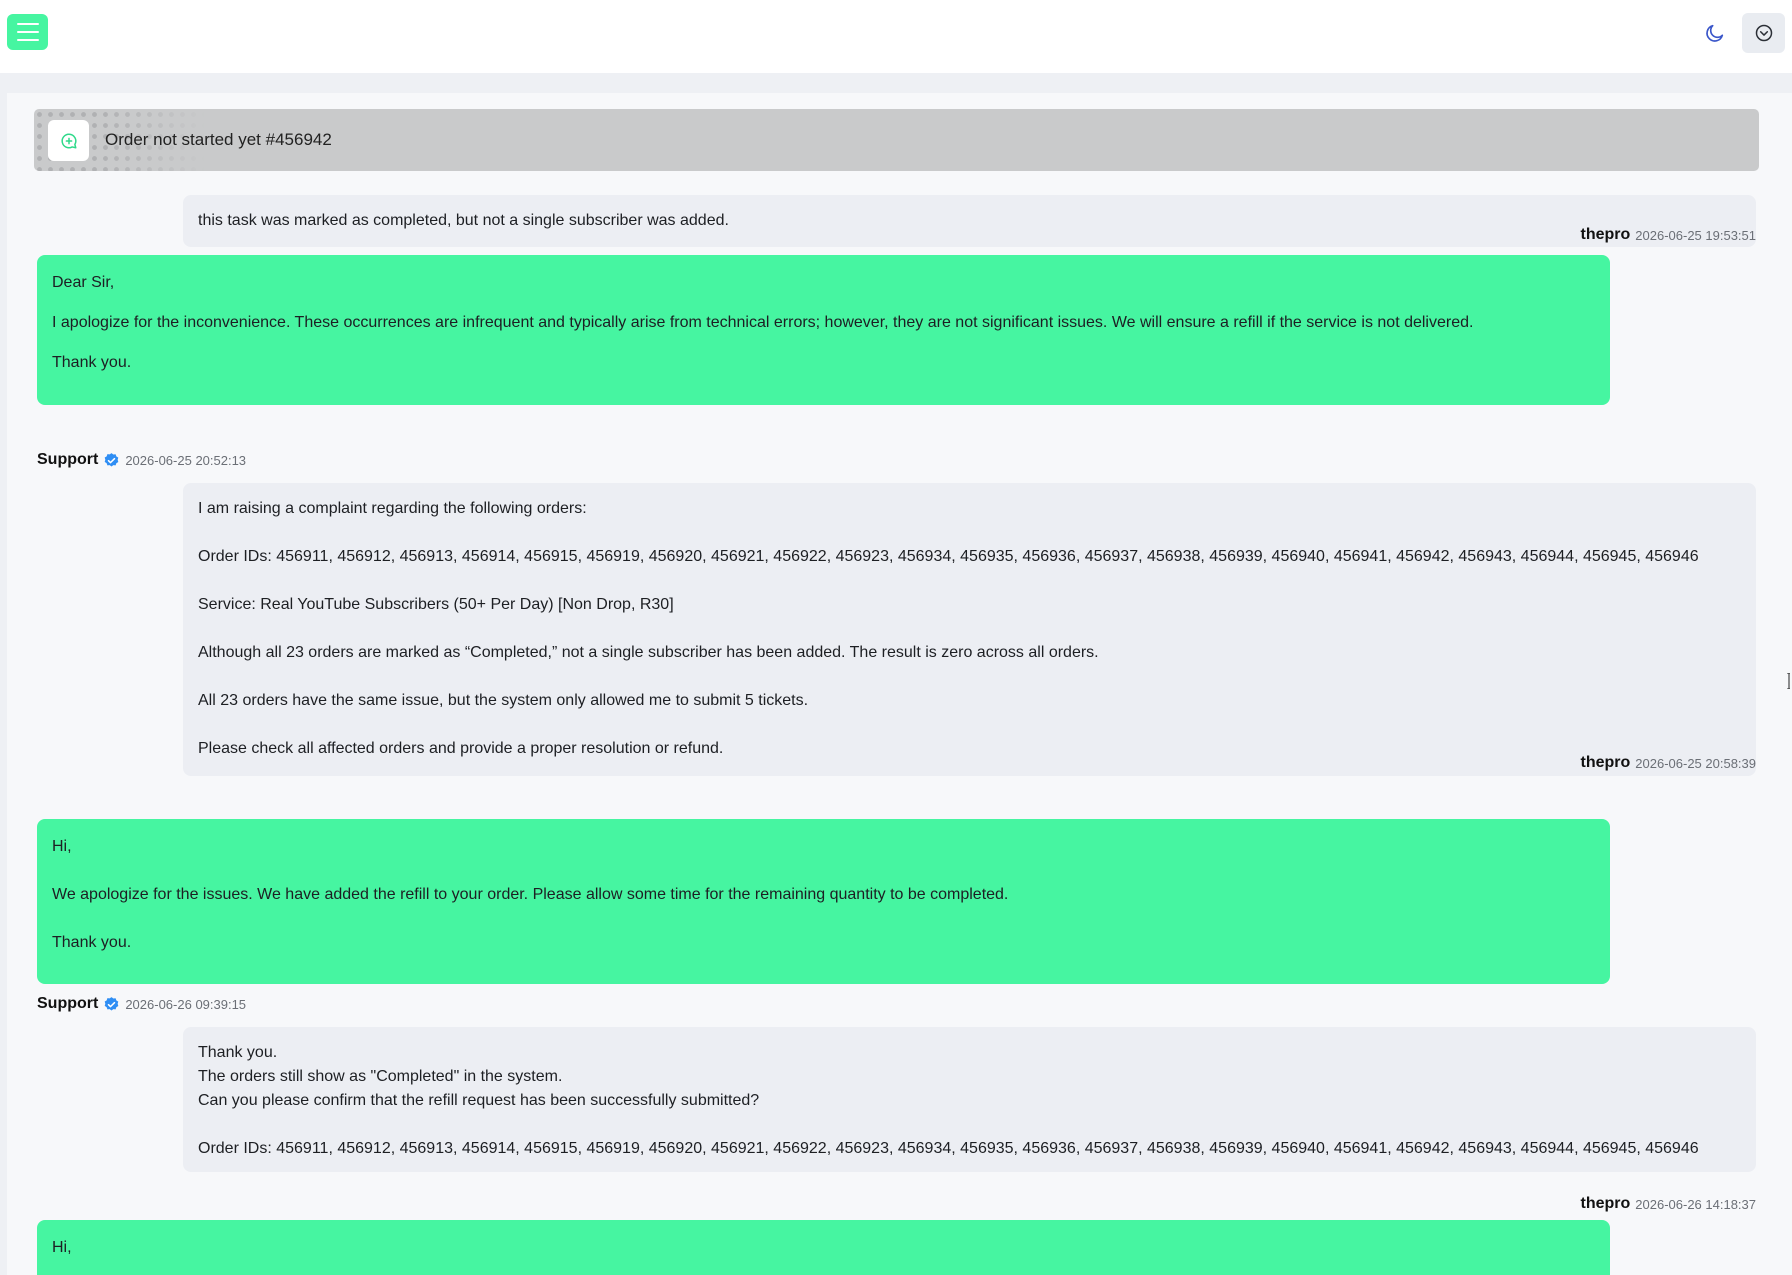 This screenshot has height=1275, width=1792. Describe the element at coordinates (218, 139) in the screenshot. I see `ticket-title: Order not started yet #456942` at that location.